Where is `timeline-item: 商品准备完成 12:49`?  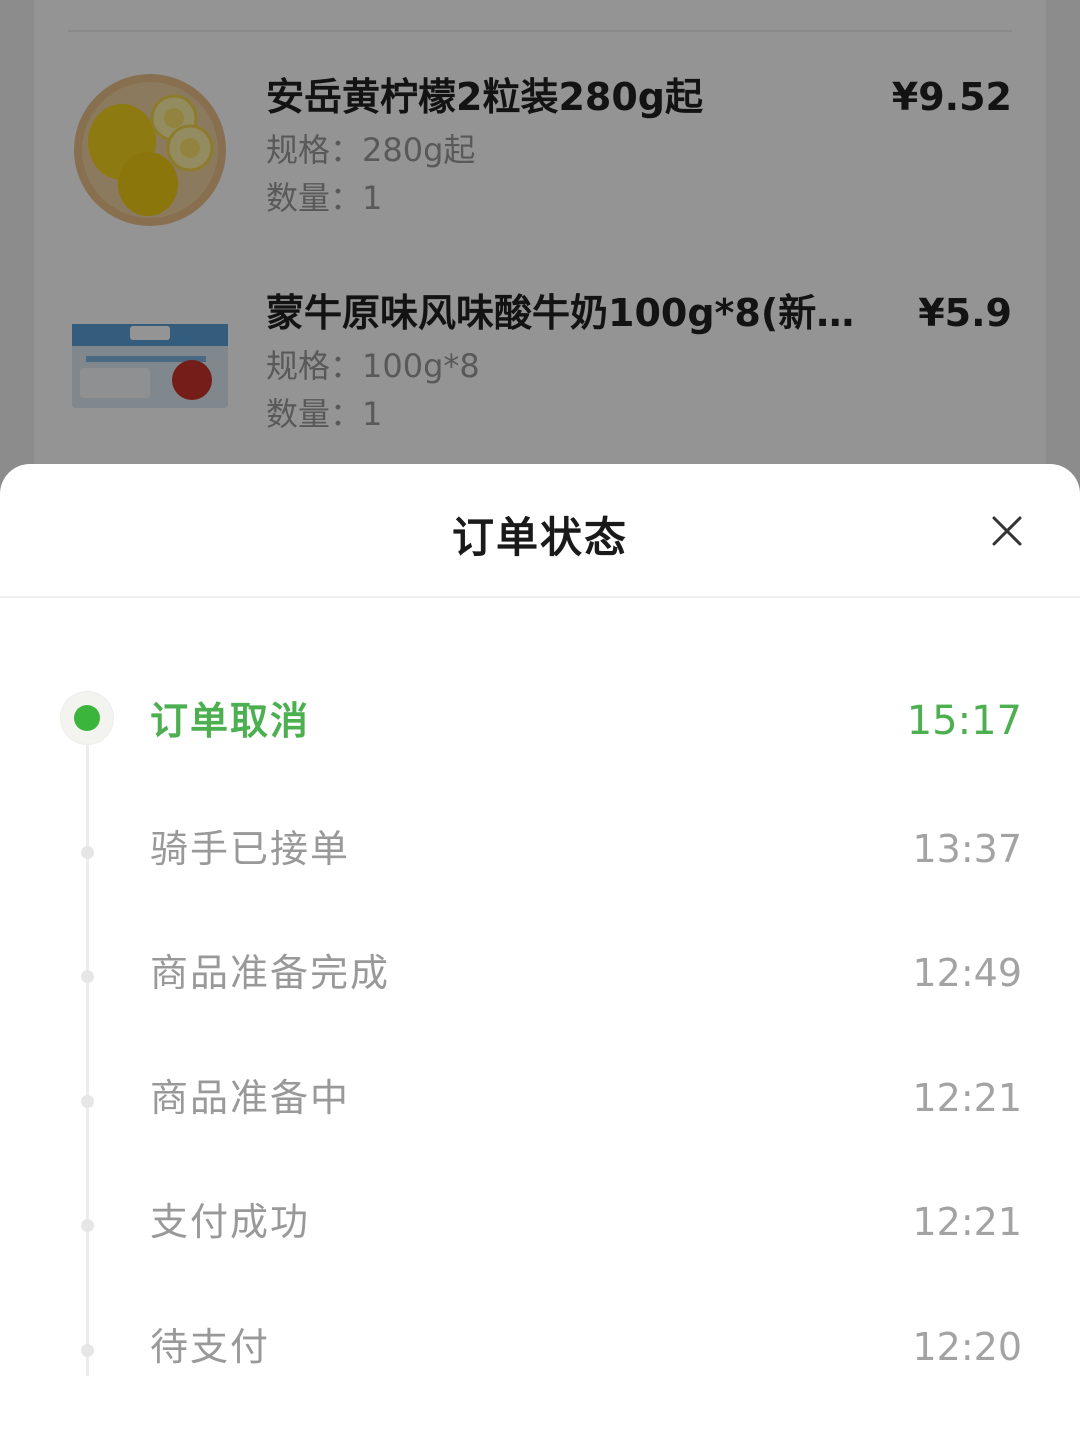
timeline-item: 商品准备完成 12:49 is located at coordinates (540, 978).